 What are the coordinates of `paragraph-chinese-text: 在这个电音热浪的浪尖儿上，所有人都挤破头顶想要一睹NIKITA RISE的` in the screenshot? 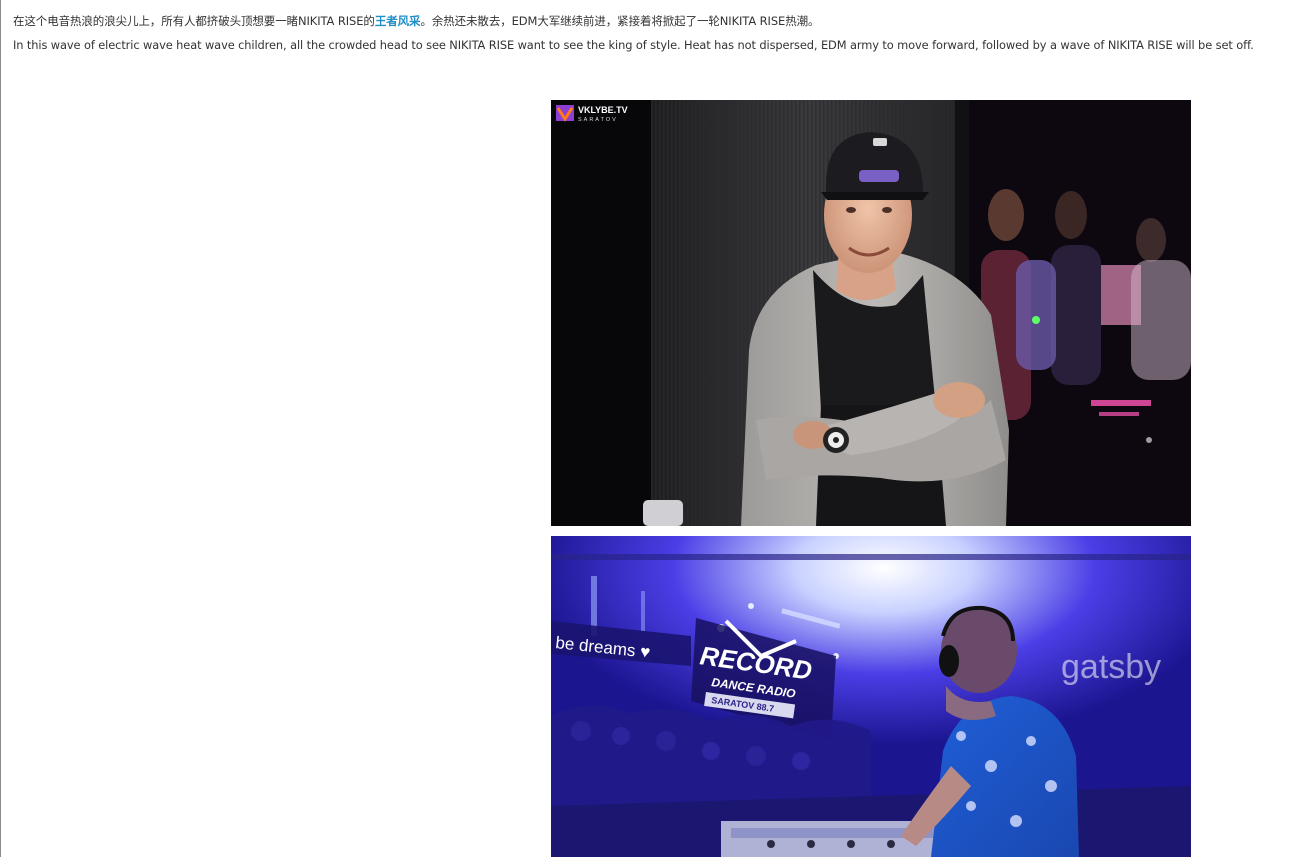 It's located at (194, 21).